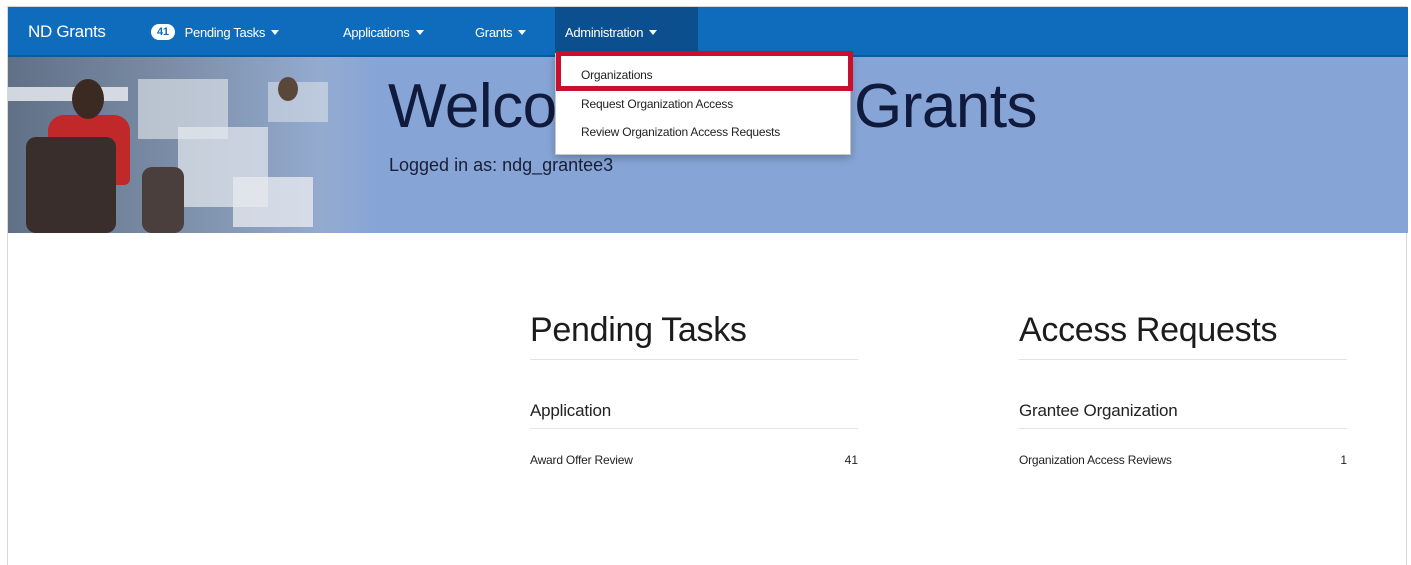 The width and height of the screenshot is (1411, 565). What do you see at coordinates (581, 460) in the screenshot?
I see `task-link-award-offer-review: Award Offer Review` at bounding box center [581, 460].